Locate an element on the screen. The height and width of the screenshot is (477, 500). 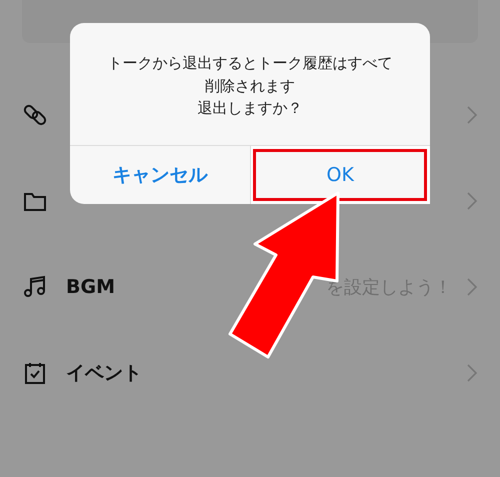
music-note-icon is located at coordinates (35, 287).